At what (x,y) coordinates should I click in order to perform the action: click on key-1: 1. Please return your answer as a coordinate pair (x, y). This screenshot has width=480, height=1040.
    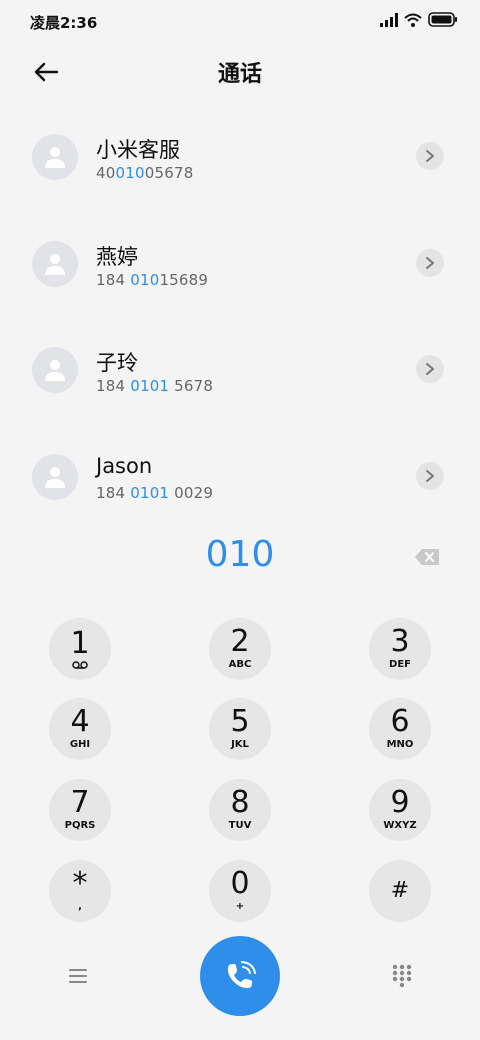
    Looking at the image, I should click on (80, 649).